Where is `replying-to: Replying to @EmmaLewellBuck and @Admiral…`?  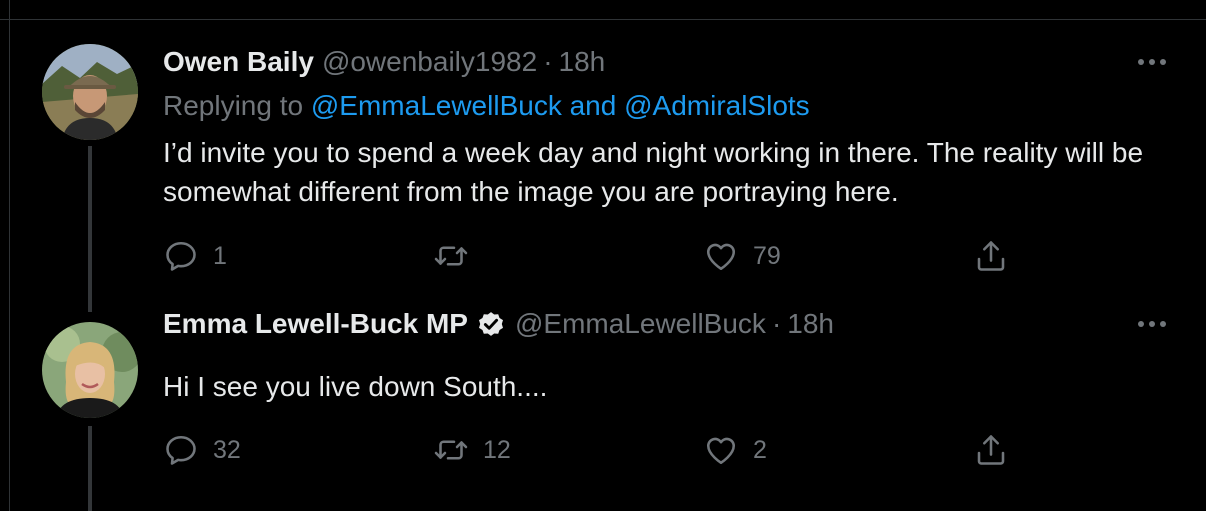
replying-to: Replying to @EmmaLewellBuck and @Admiral… is located at coordinates (486, 106).